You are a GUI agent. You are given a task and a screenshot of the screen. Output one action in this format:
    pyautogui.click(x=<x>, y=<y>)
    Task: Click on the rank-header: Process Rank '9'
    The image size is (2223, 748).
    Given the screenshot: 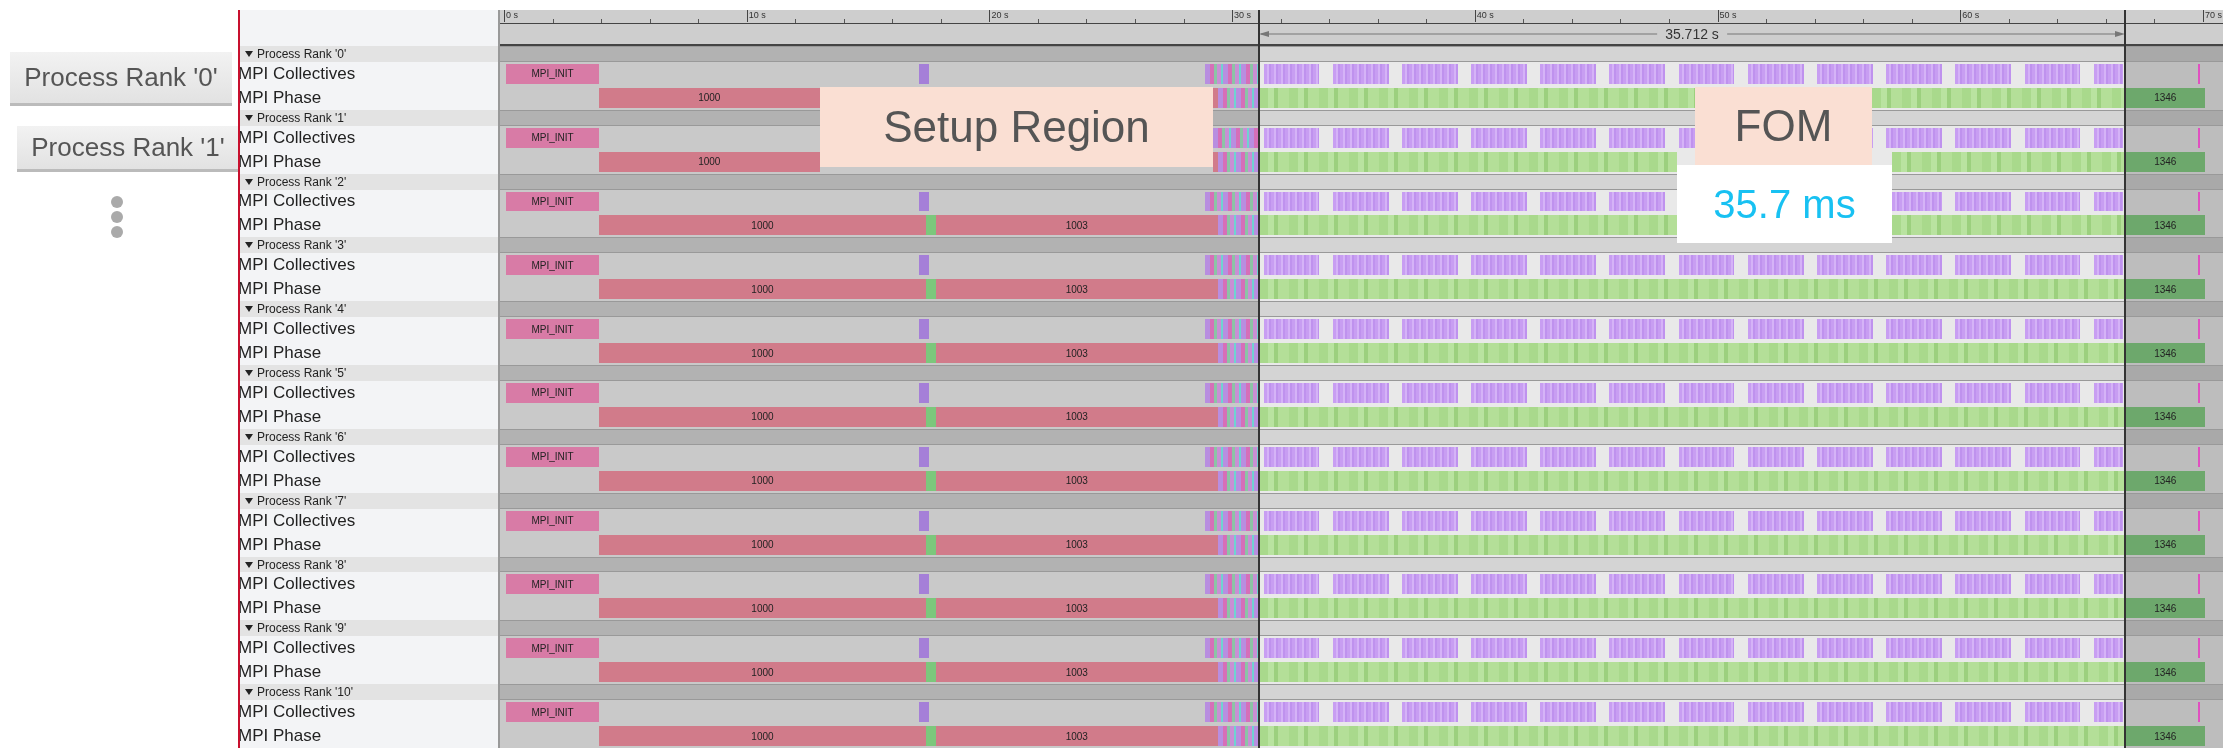 What is the action you would take?
    pyautogui.click(x=370, y=628)
    